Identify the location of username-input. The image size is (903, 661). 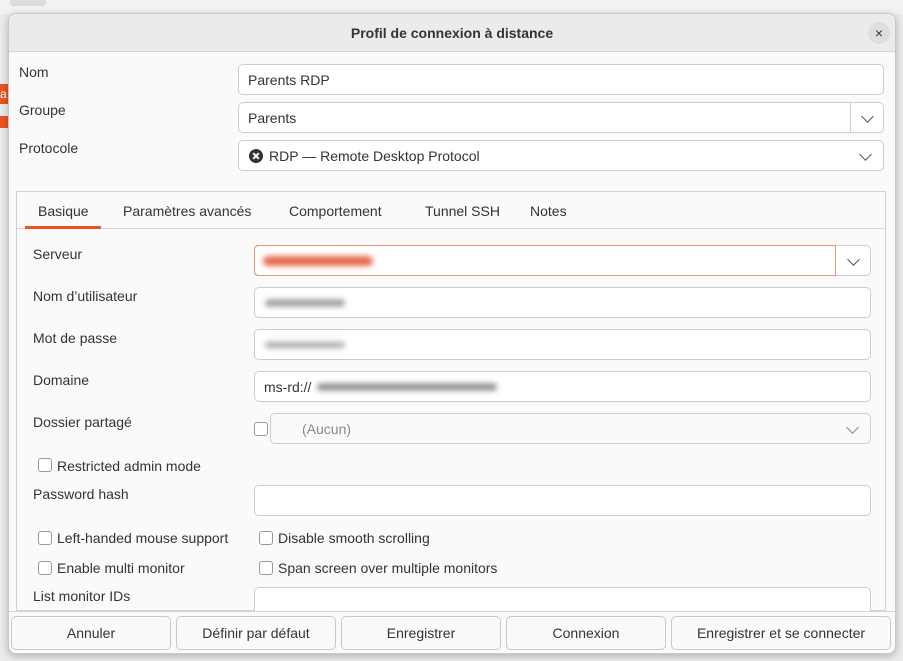
(562, 302).